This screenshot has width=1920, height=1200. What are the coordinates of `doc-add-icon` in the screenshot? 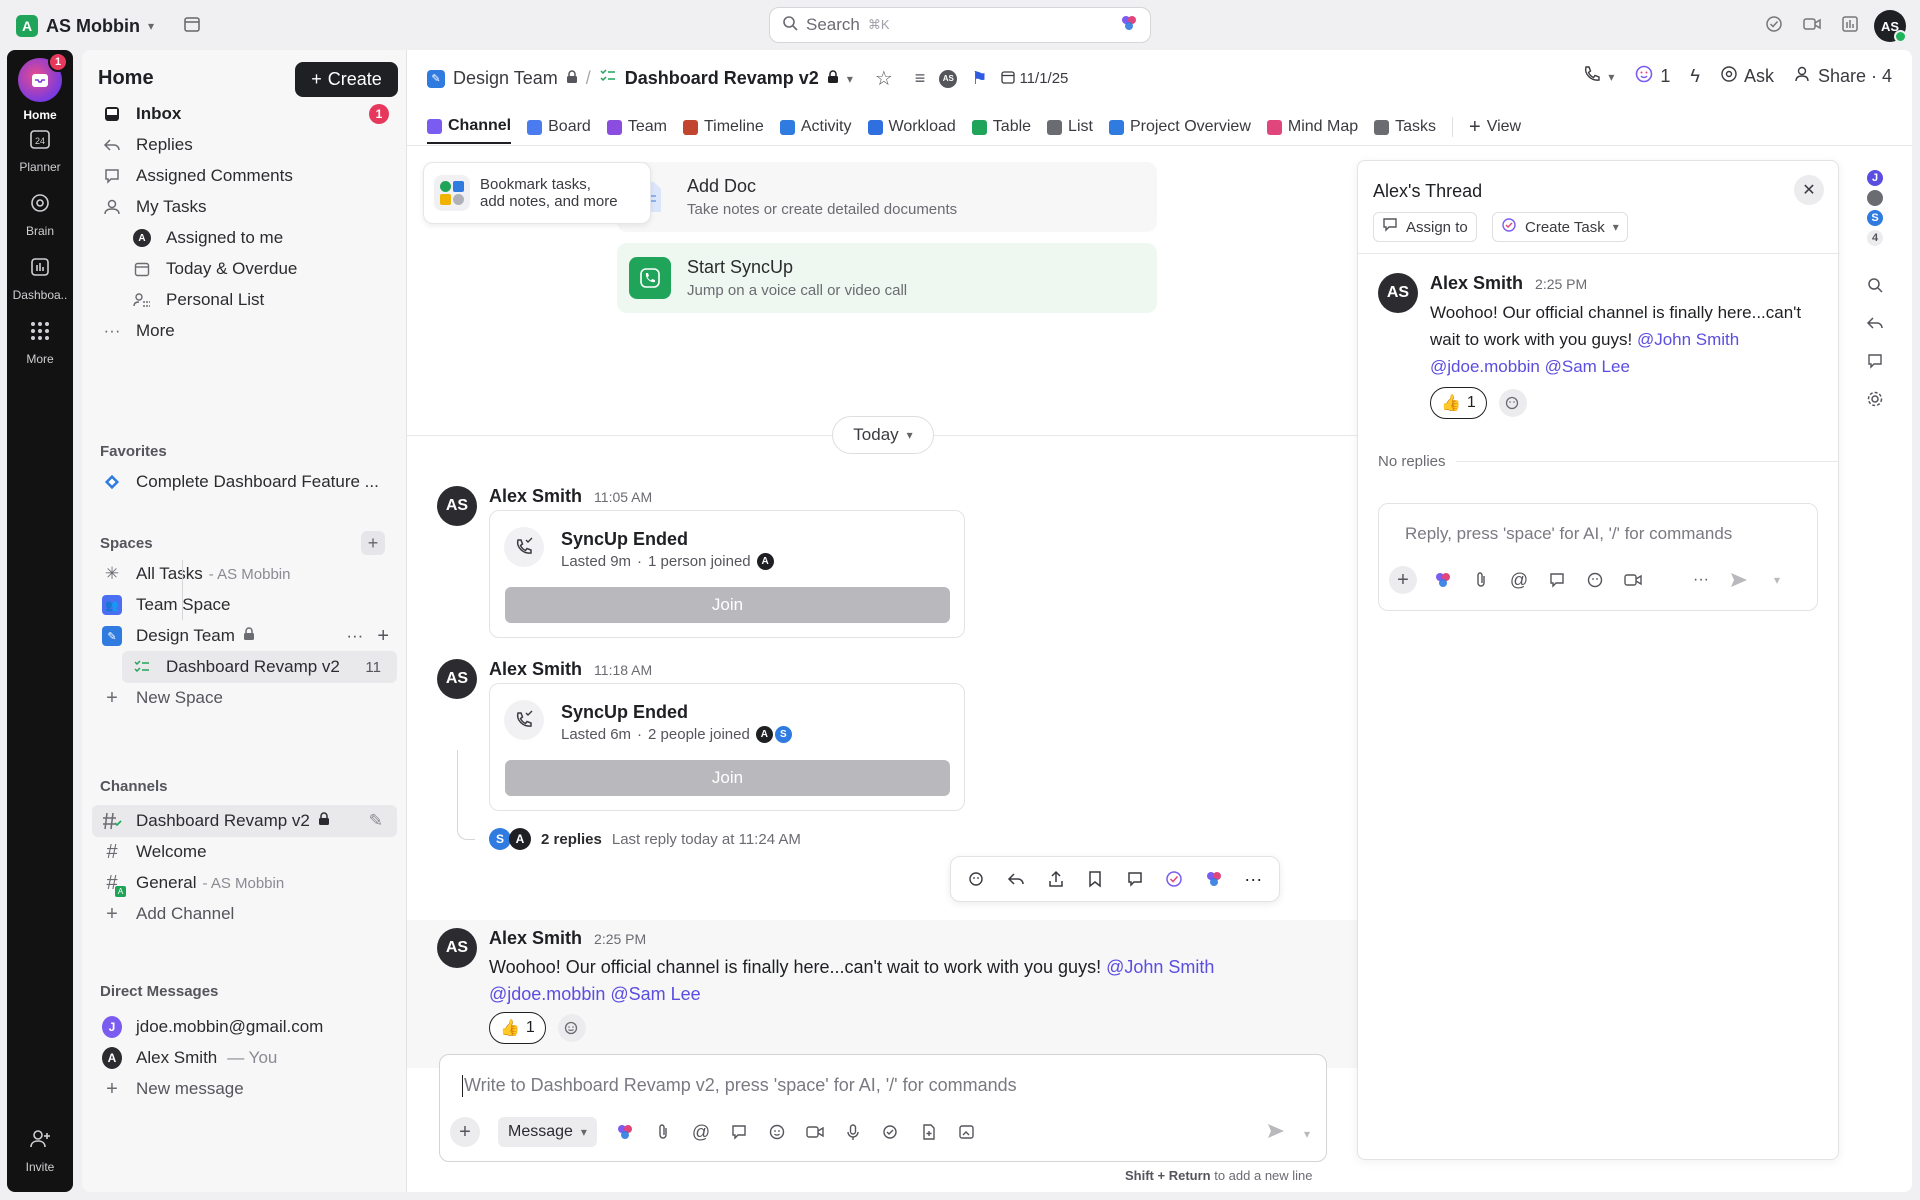 It's located at (929, 1132).